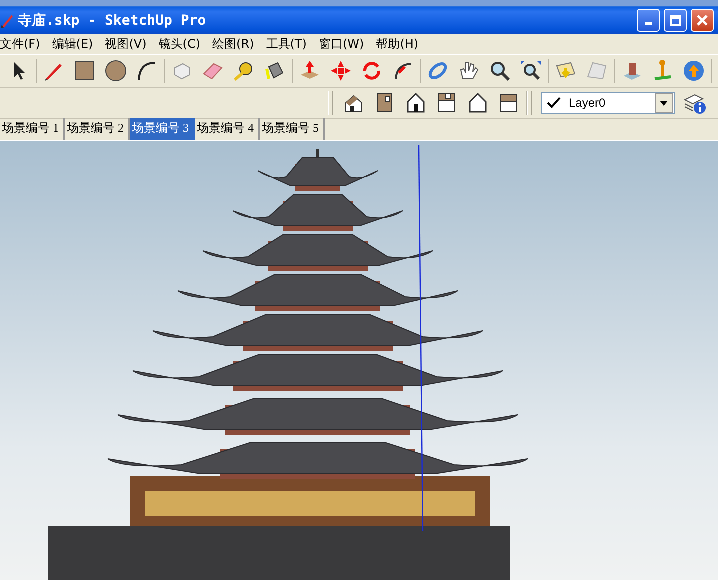 This screenshot has height=580, width=718. What do you see at coordinates (7, 20) in the screenshot?
I see `app-icon` at bounding box center [7, 20].